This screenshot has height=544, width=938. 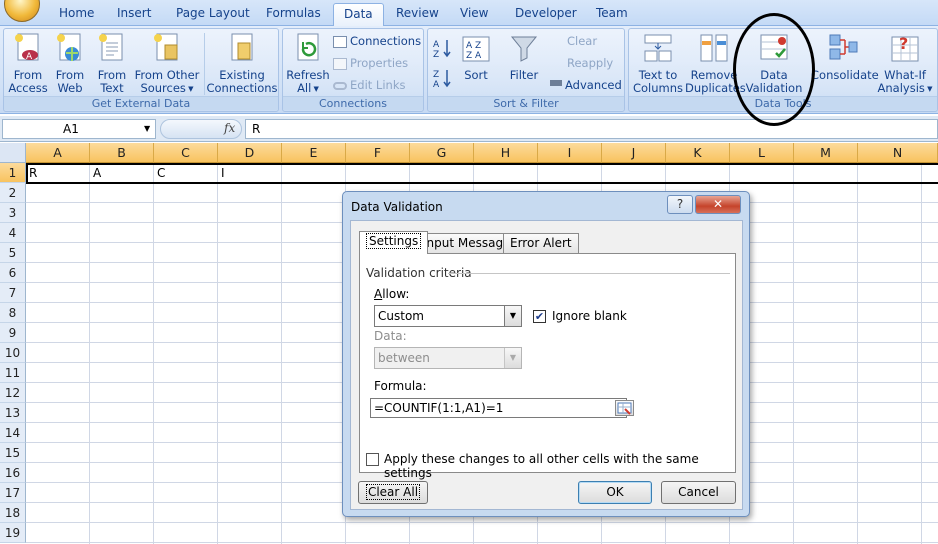 I want to click on consolidate-button: Consolidate, so click(x=845, y=56).